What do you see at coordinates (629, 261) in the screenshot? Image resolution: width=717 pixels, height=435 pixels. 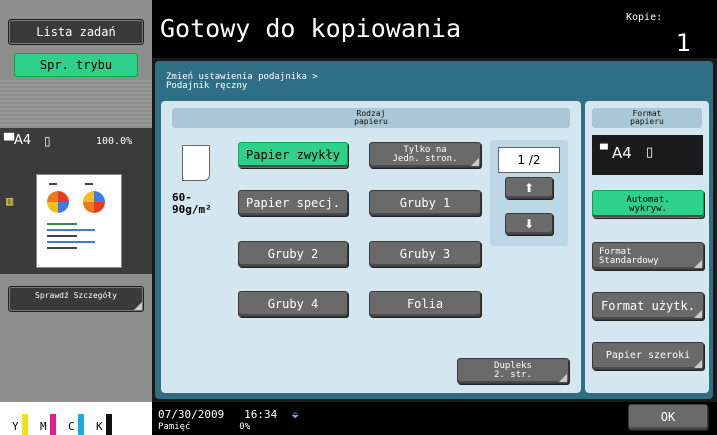 I see `standard-format-line2: Standardowy` at bounding box center [629, 261].